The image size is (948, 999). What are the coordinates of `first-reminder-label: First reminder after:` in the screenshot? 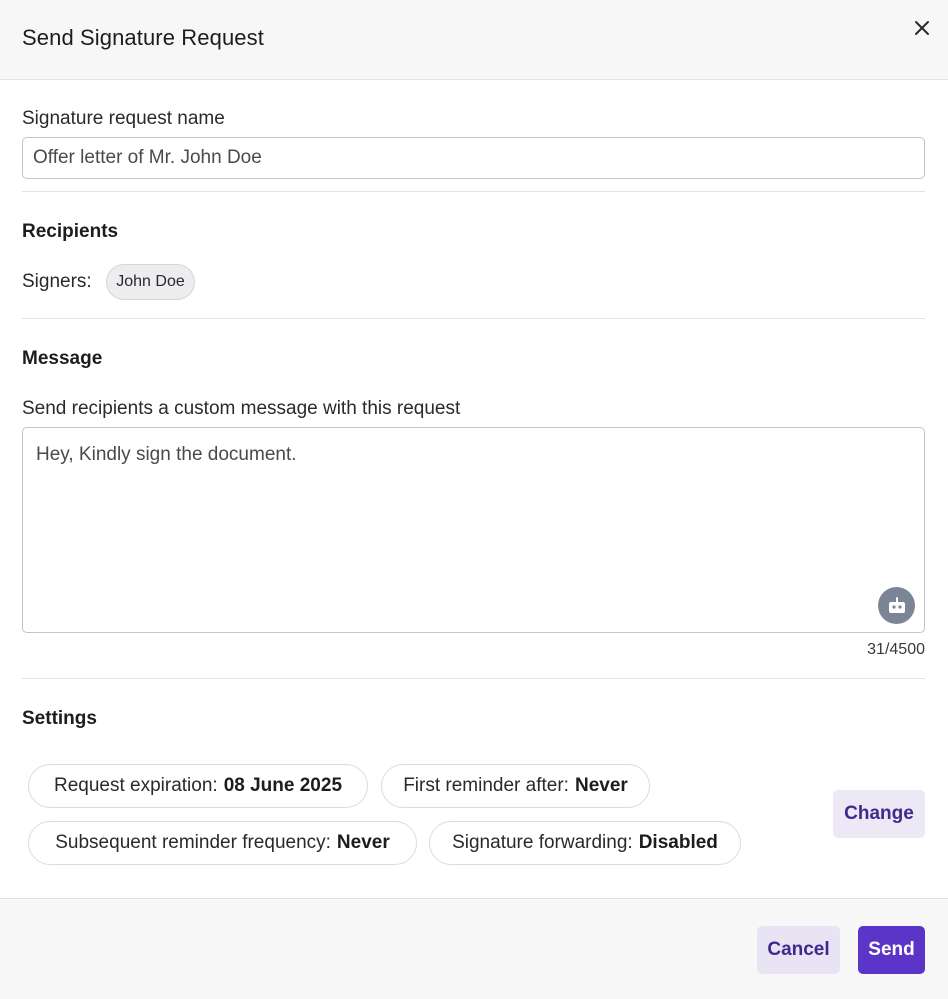 It's located at (486, 785).